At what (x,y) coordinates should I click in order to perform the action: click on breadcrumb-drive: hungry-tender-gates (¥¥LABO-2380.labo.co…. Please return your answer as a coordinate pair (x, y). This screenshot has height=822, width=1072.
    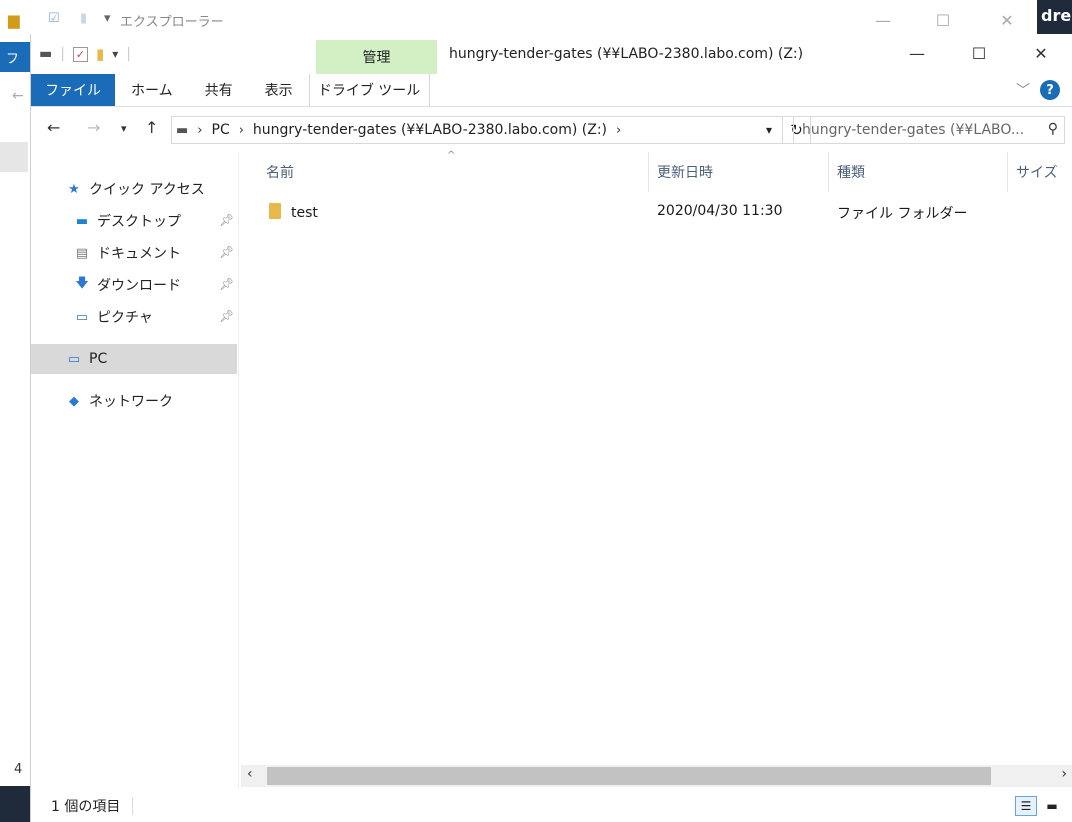
    Looking at the image, I should click on (430, 130).